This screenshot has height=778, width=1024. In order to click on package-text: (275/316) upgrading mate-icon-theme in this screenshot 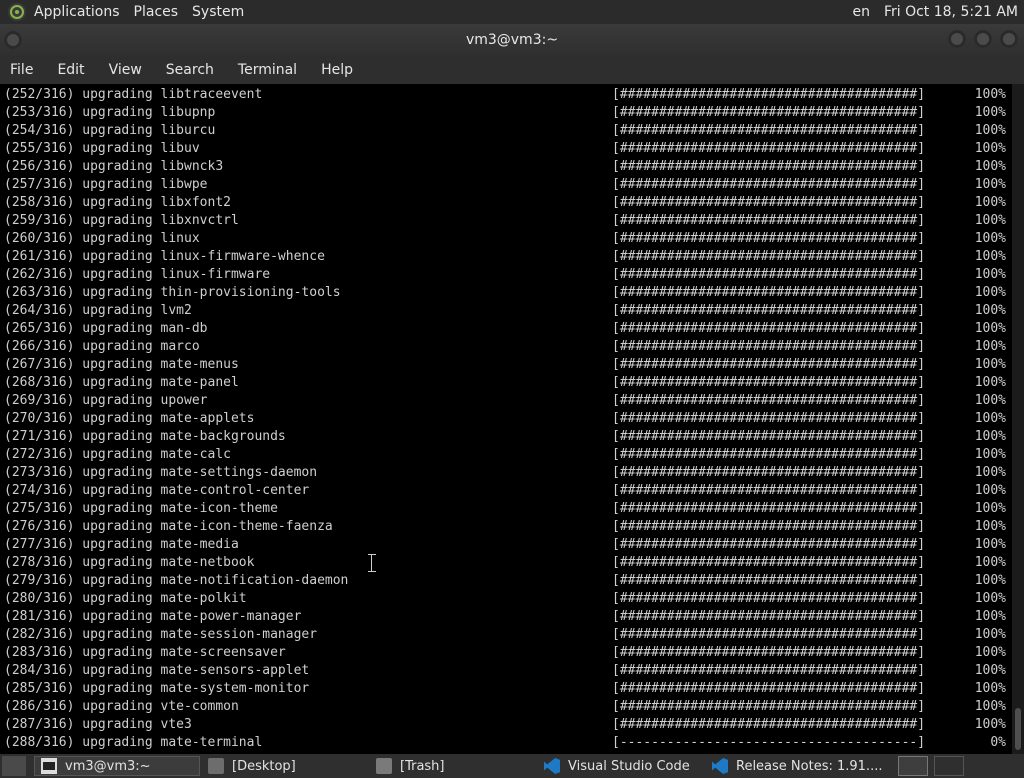, I will do `click(141, 508)`.